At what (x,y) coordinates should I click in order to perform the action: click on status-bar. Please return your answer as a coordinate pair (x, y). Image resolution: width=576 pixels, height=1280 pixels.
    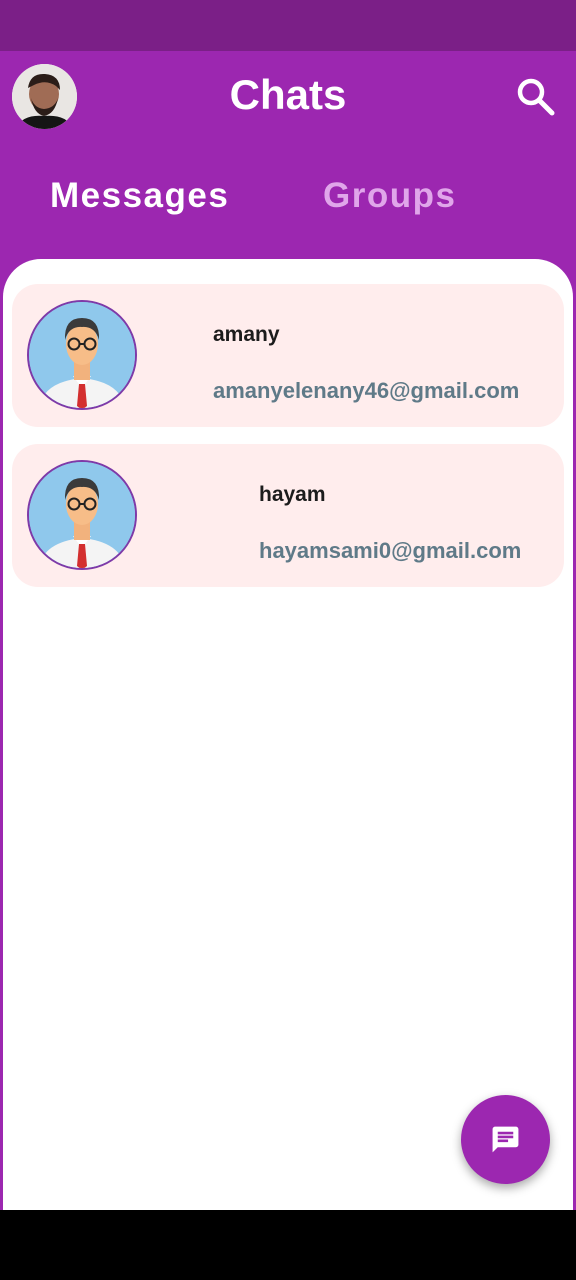
    Looking at the image, I should click on (288, 25).